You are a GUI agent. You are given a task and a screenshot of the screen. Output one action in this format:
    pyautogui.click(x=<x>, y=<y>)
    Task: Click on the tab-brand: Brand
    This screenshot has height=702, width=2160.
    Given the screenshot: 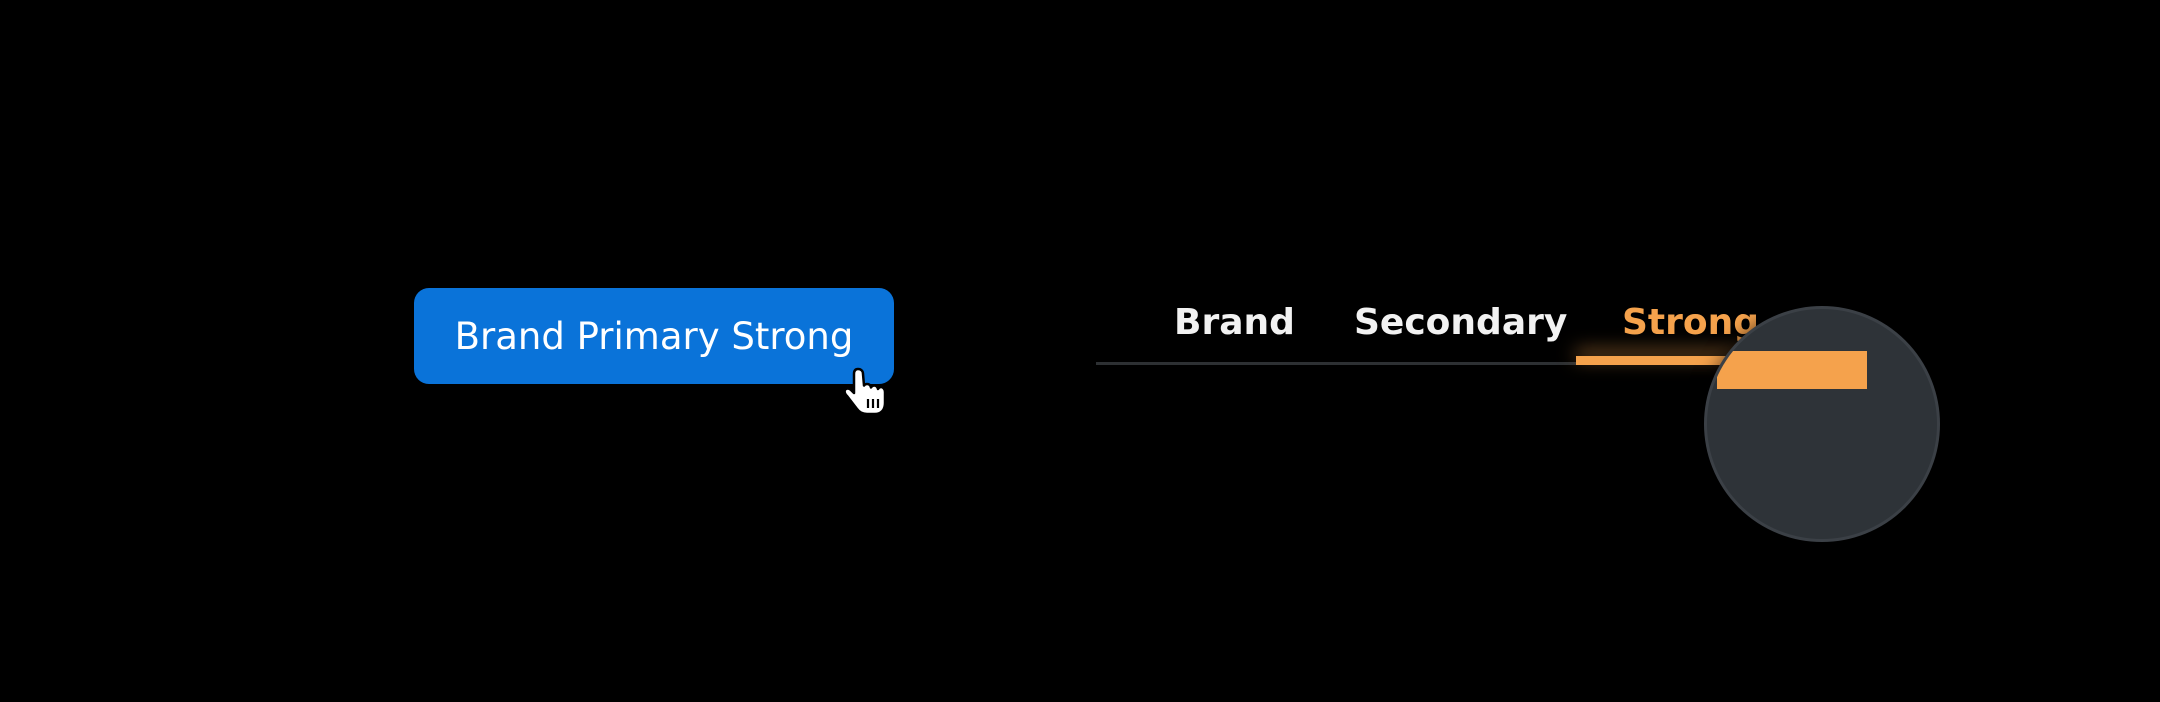 What is the action you would take?
    pyautogui.click(x=1234, y=322)
    